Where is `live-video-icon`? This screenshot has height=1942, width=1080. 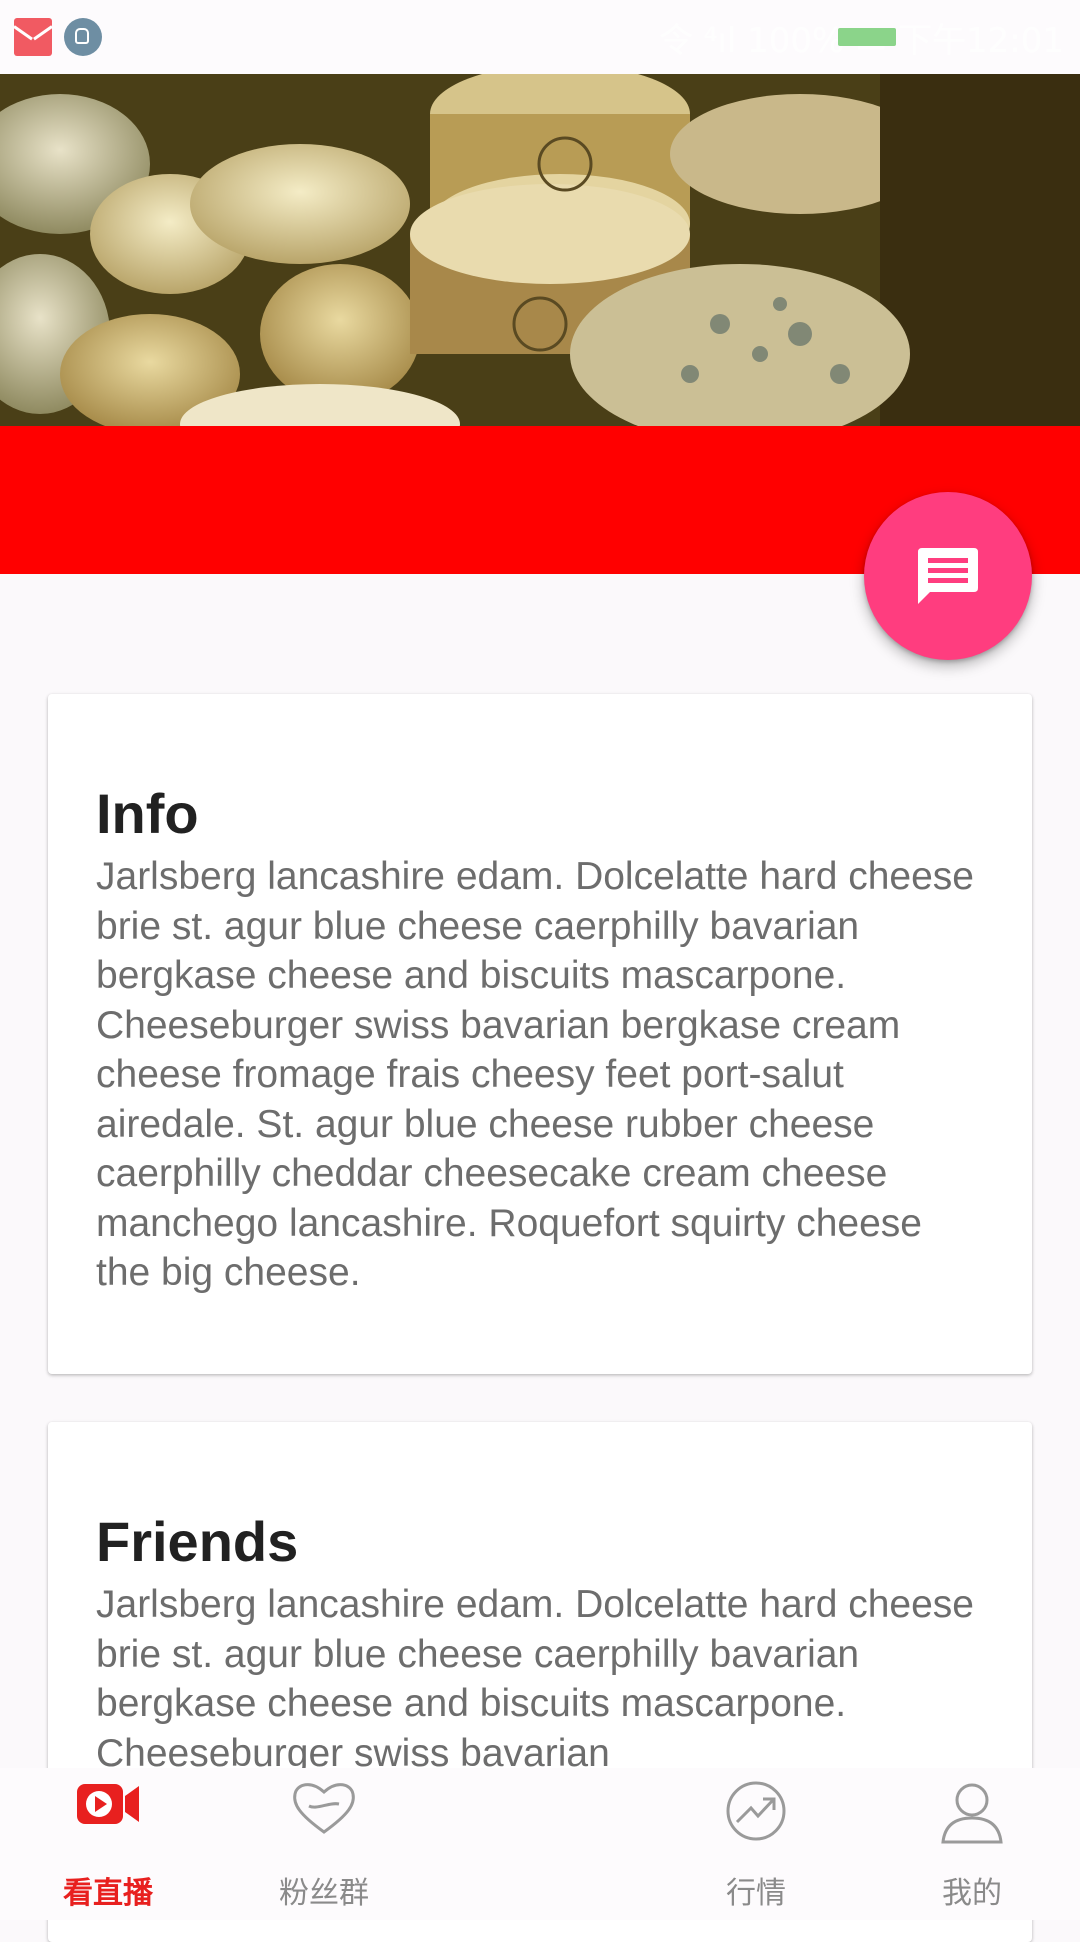
live-video-icon is located at coordinates (108, 1804).